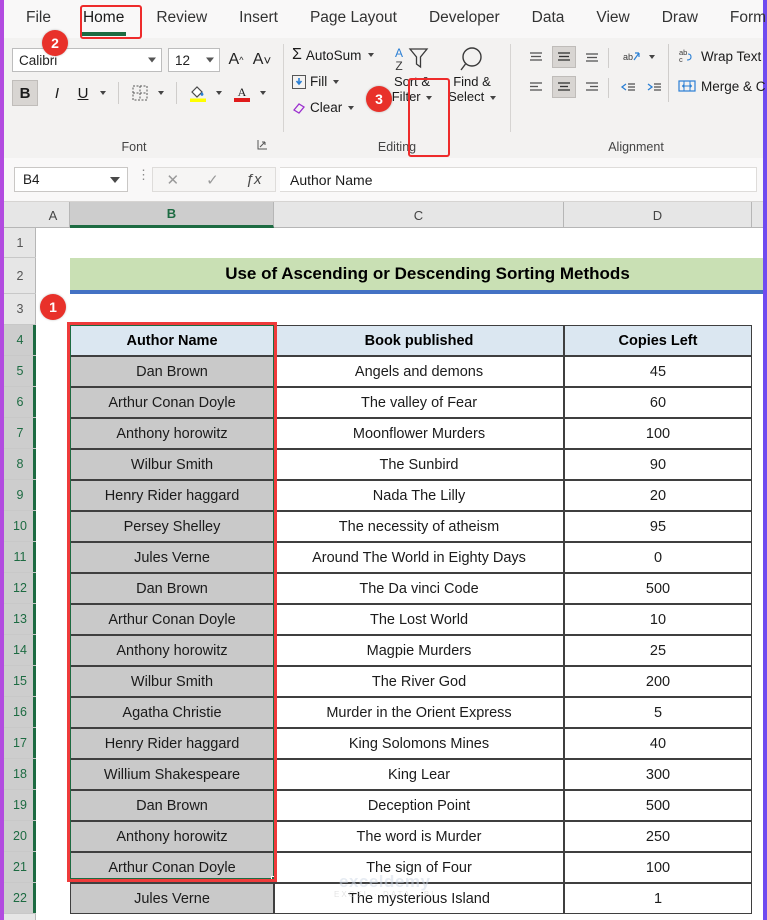 Image resolution: width=767 pixels, height=920 pixels. Describe the element at coordinates (680, 19) in the screenshot. I see `tab-draw: Draw` at that location.